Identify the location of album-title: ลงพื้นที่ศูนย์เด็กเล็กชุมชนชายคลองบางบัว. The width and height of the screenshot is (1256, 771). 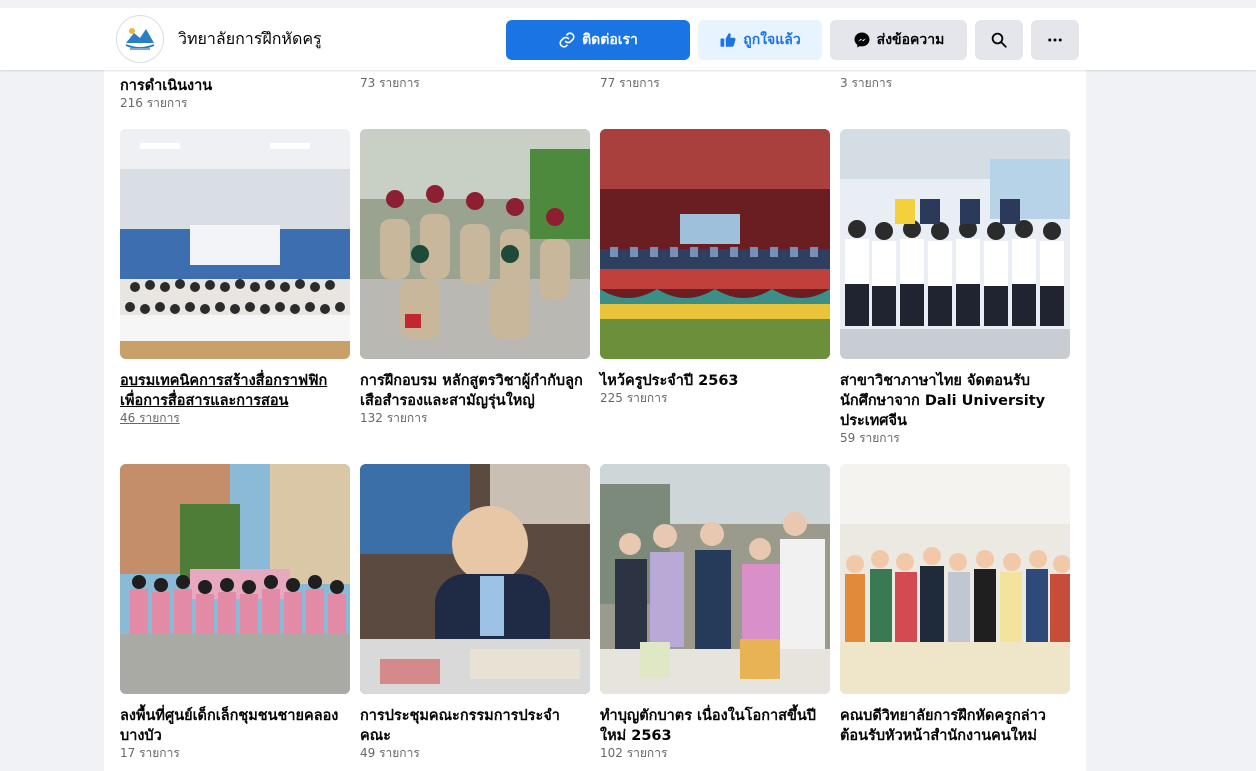
(235, 726).